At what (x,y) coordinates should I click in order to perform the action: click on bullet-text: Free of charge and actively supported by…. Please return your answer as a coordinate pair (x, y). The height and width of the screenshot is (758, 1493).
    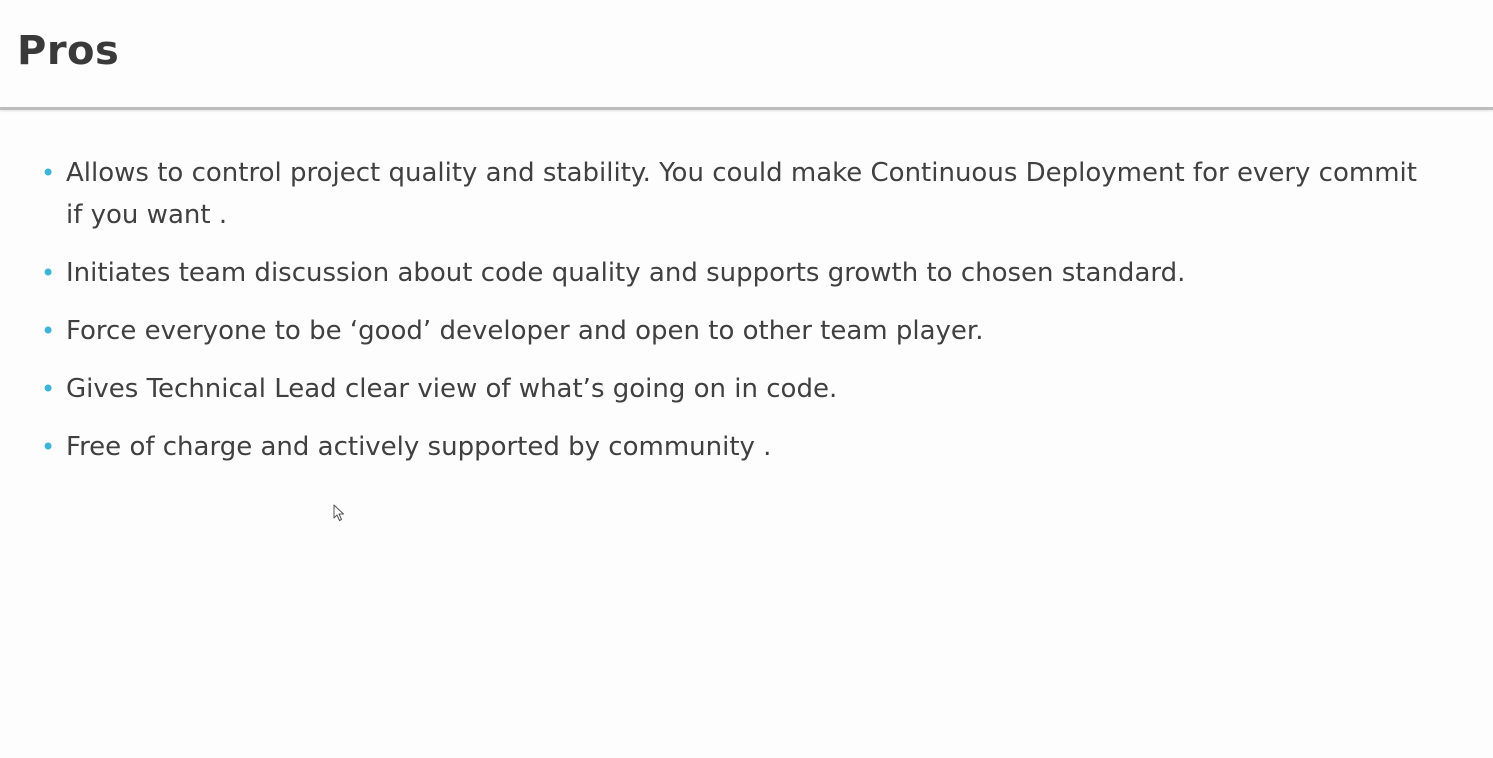
    Looking at the image, I should click on (419, 447).